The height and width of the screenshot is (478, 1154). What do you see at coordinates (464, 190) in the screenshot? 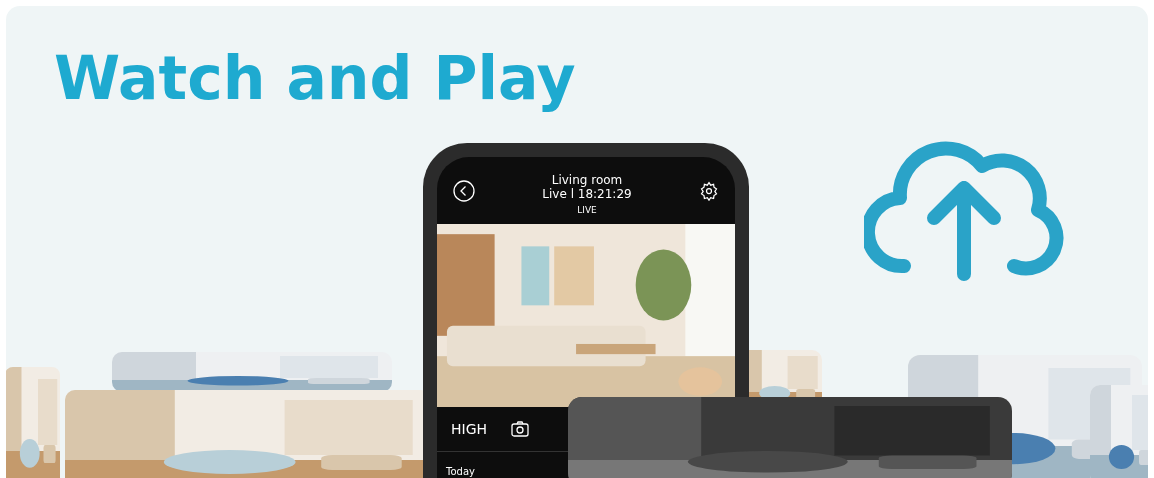
I see `back-icon` at bounding box center [464, 190].